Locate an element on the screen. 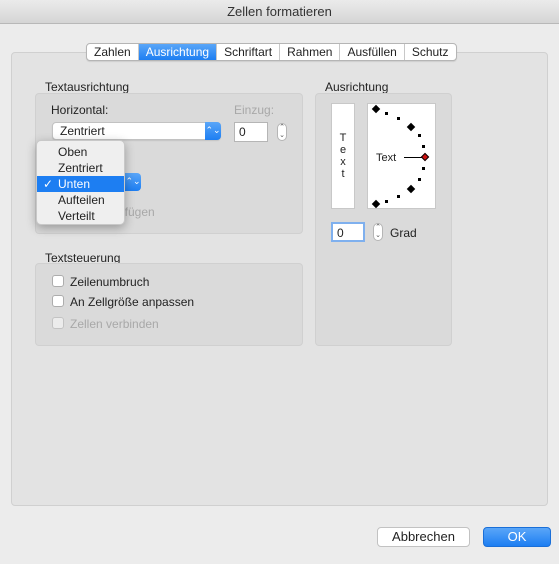 The image size is (559, 564). shrink-label: An Zellgröße anpassen is located at coordinates (132, 302).